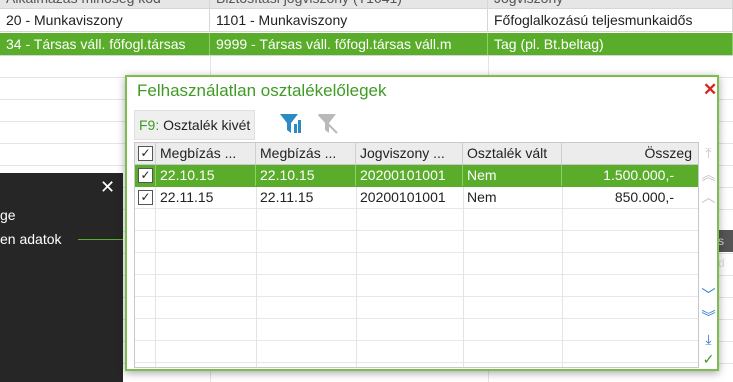 The image size is (733, 382). Describe the element at coordinates (8, 215) in the screenshot. I see `side-panel-item: ge` at that location.